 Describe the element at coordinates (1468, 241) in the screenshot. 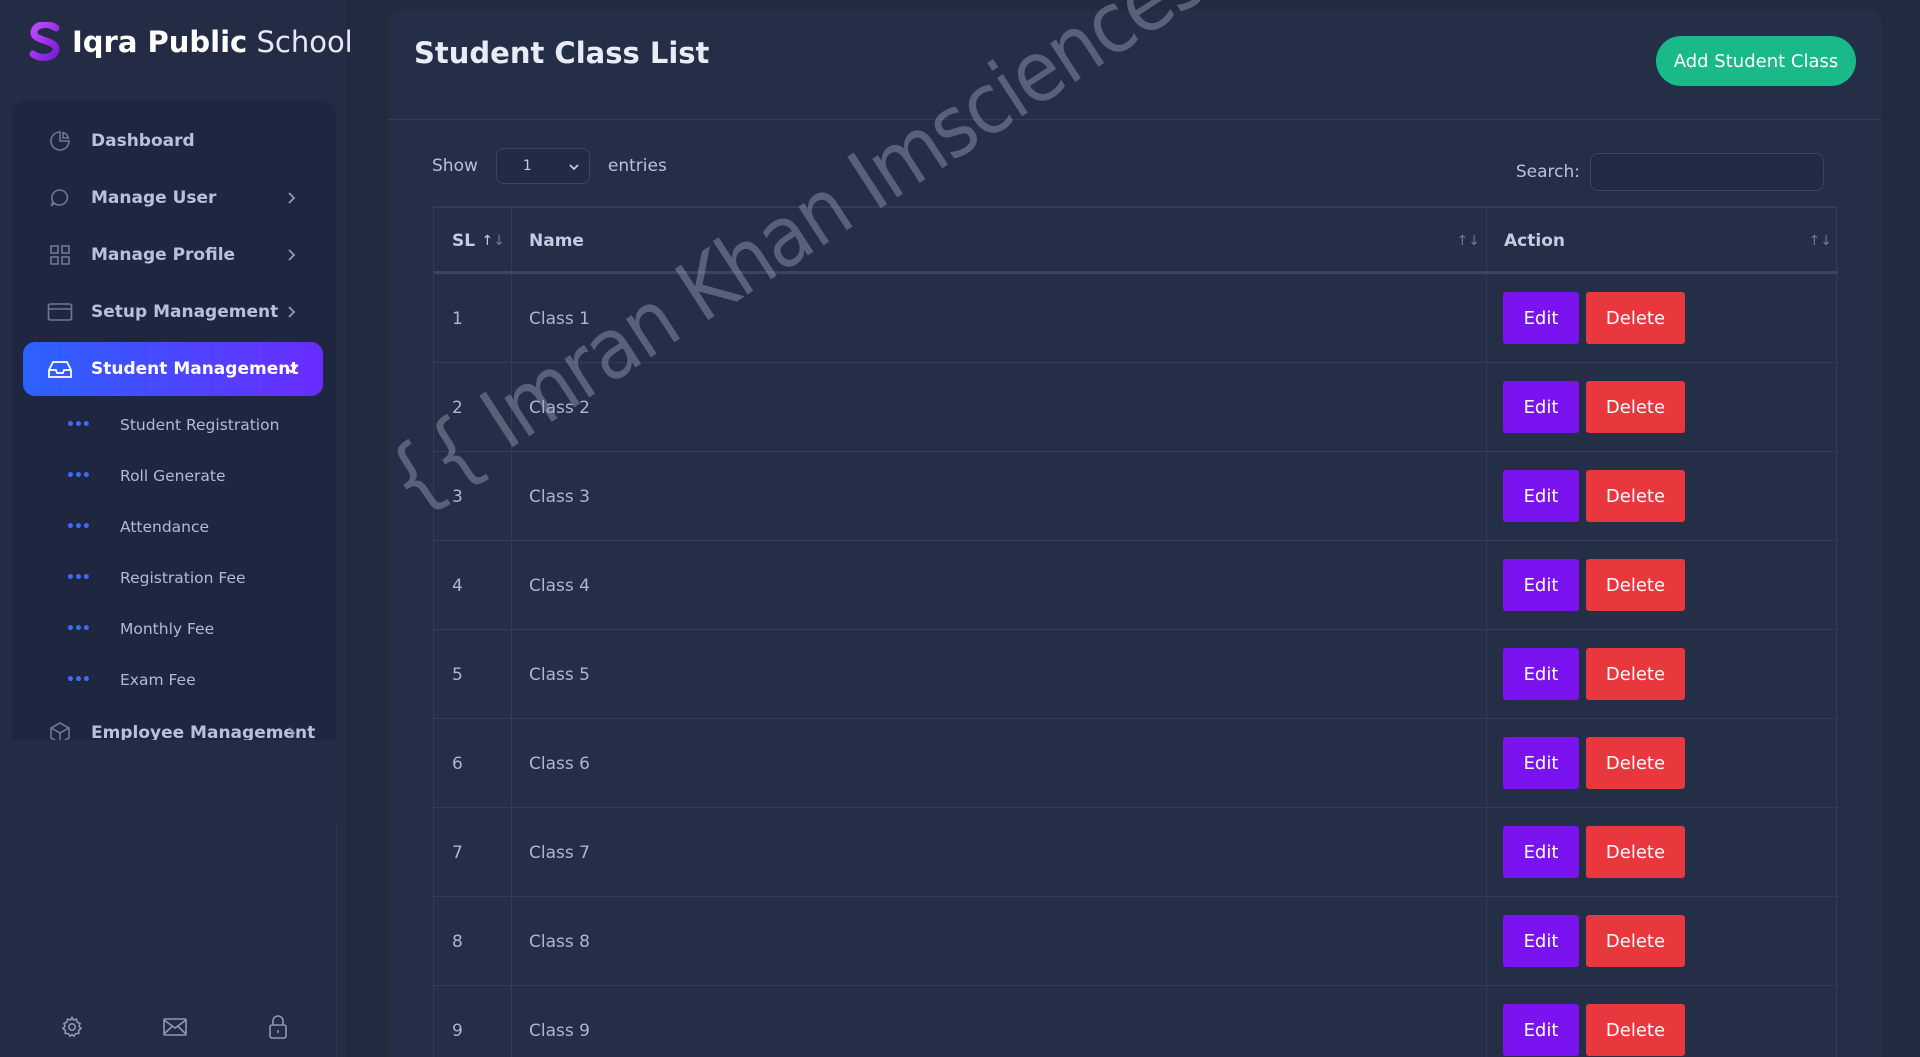

I see `sort-icon: ↑↓` at that location.